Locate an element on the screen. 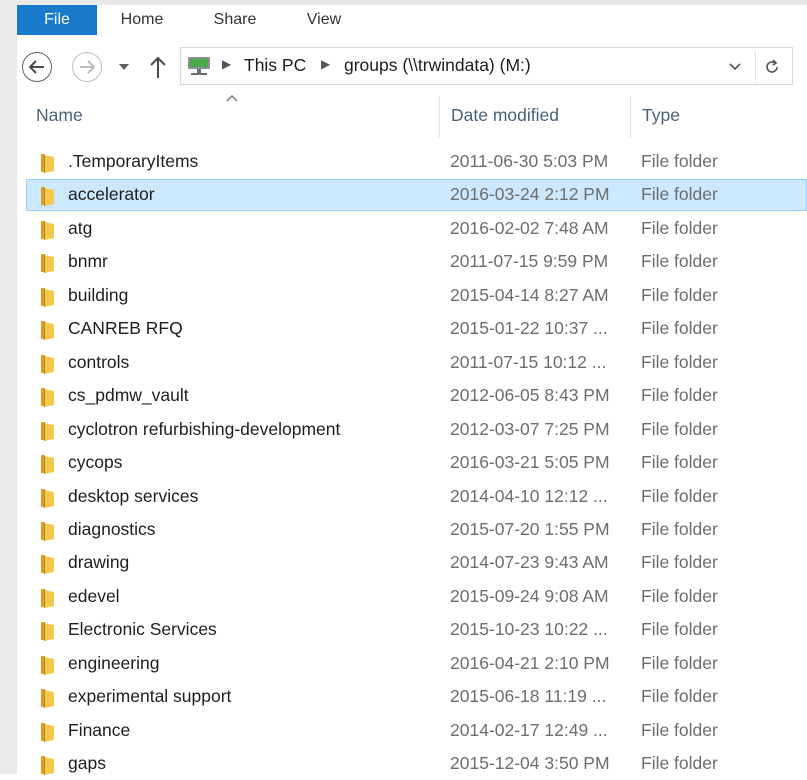 The width and height of the screenshot is (807, 780). date-modified: 2011-06-30 5:03 PM is located at coordinates (529, 161).